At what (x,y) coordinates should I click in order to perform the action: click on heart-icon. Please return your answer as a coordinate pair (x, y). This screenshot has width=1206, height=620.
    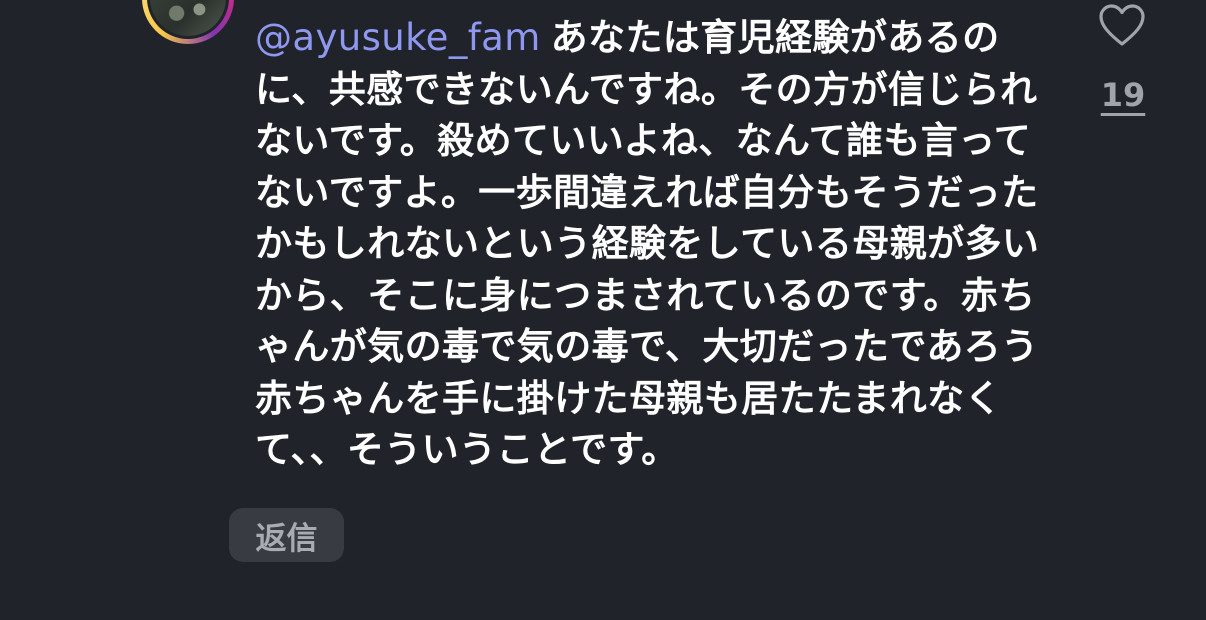
    Looking at the image, I should click on (1122, 25).